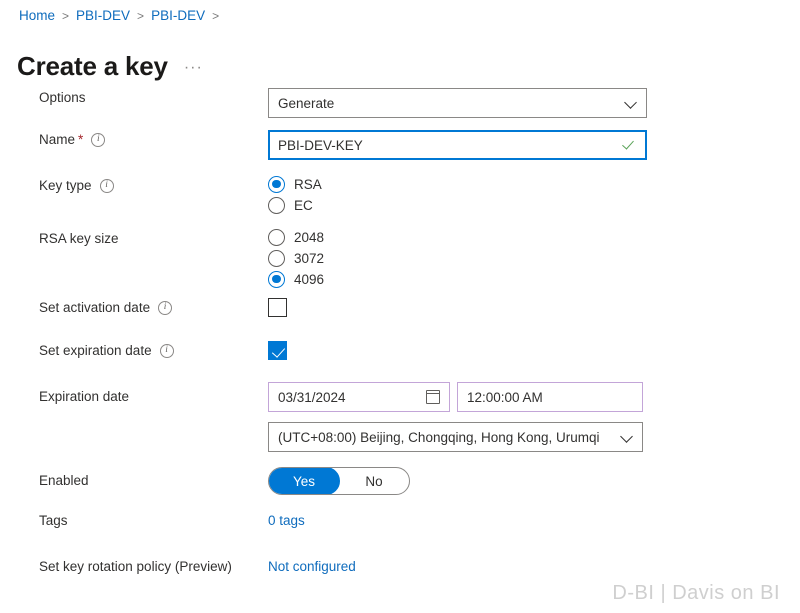 This screenshot has width=800, height=613. What do you see at coordinates (37, 15) in the screenshot?
I see `breadcrumb-item-home: Home` at bounding box center [37, 15].